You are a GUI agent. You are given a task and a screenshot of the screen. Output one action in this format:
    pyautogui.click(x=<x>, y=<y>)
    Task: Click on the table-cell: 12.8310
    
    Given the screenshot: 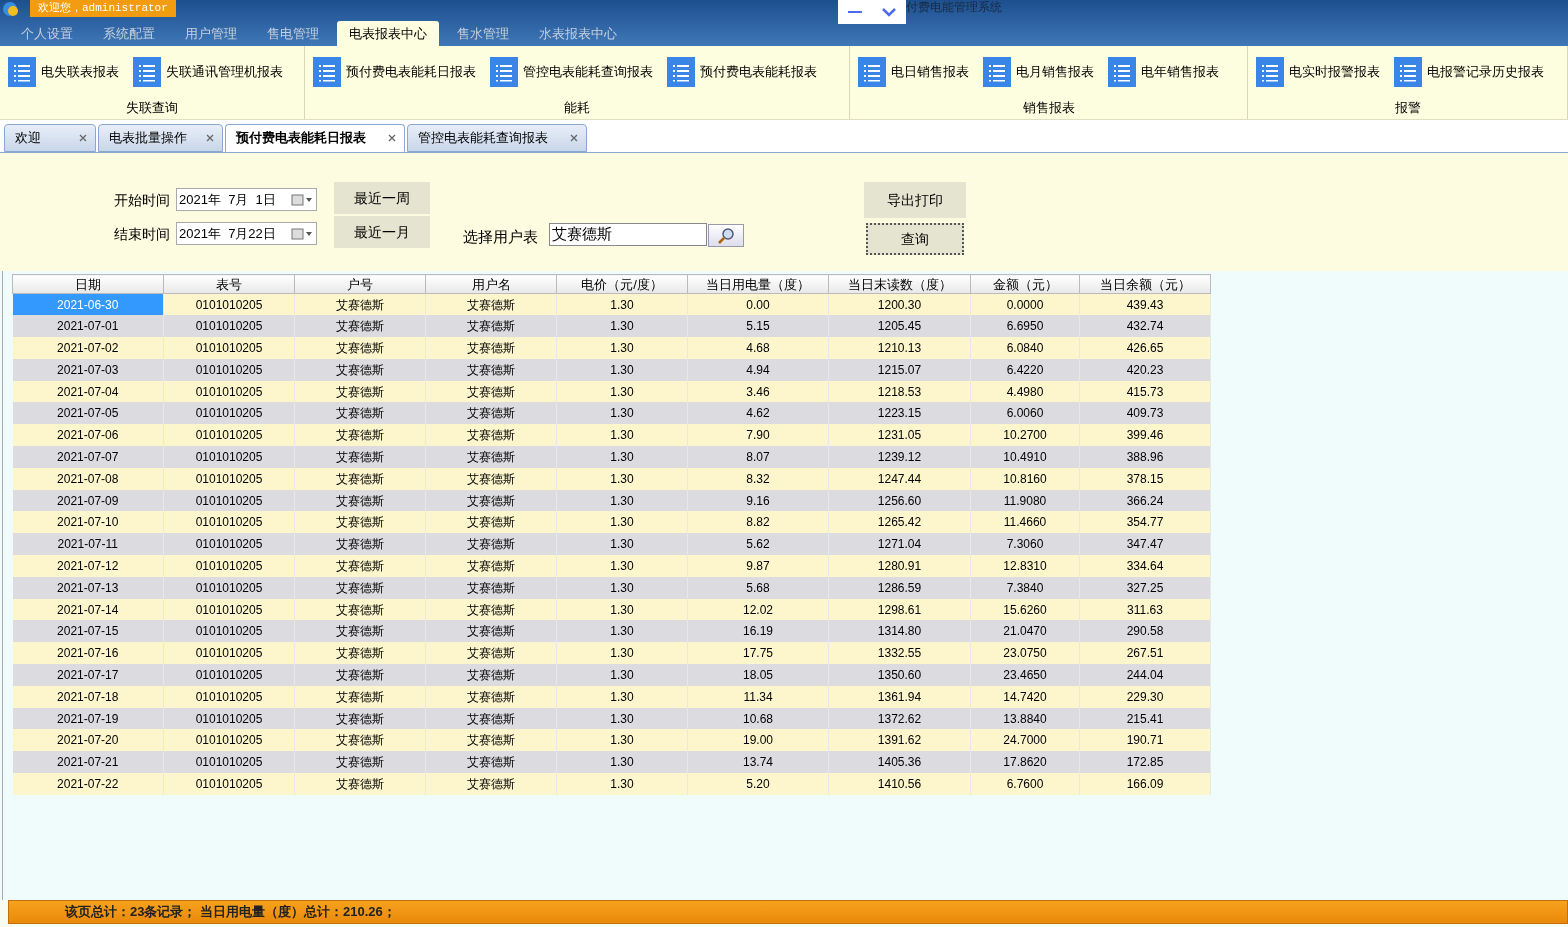 What is the action you would take?
    pyautogui.click(x=1025, y=566)
    